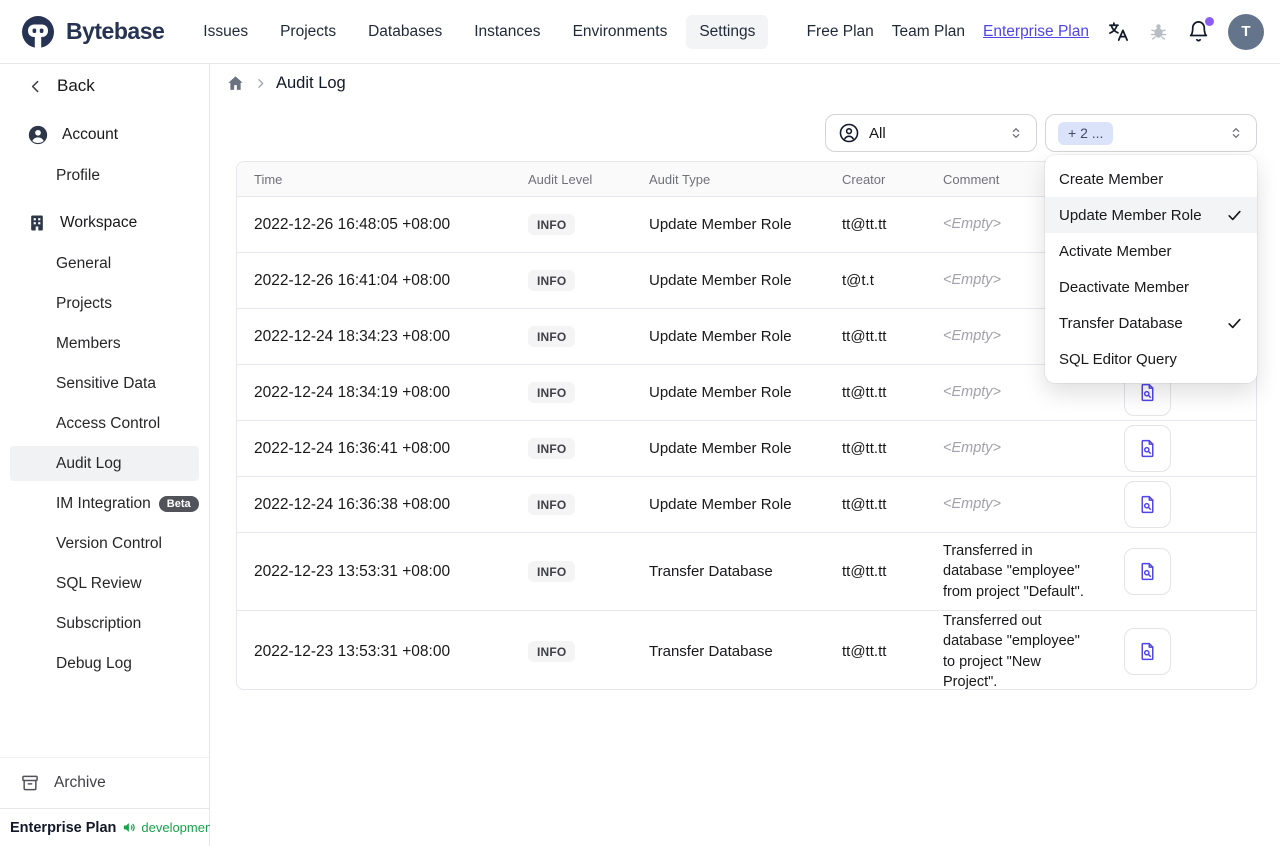  I want to click on menu-item-activate-member: Activate Member, so click(1151, 251).